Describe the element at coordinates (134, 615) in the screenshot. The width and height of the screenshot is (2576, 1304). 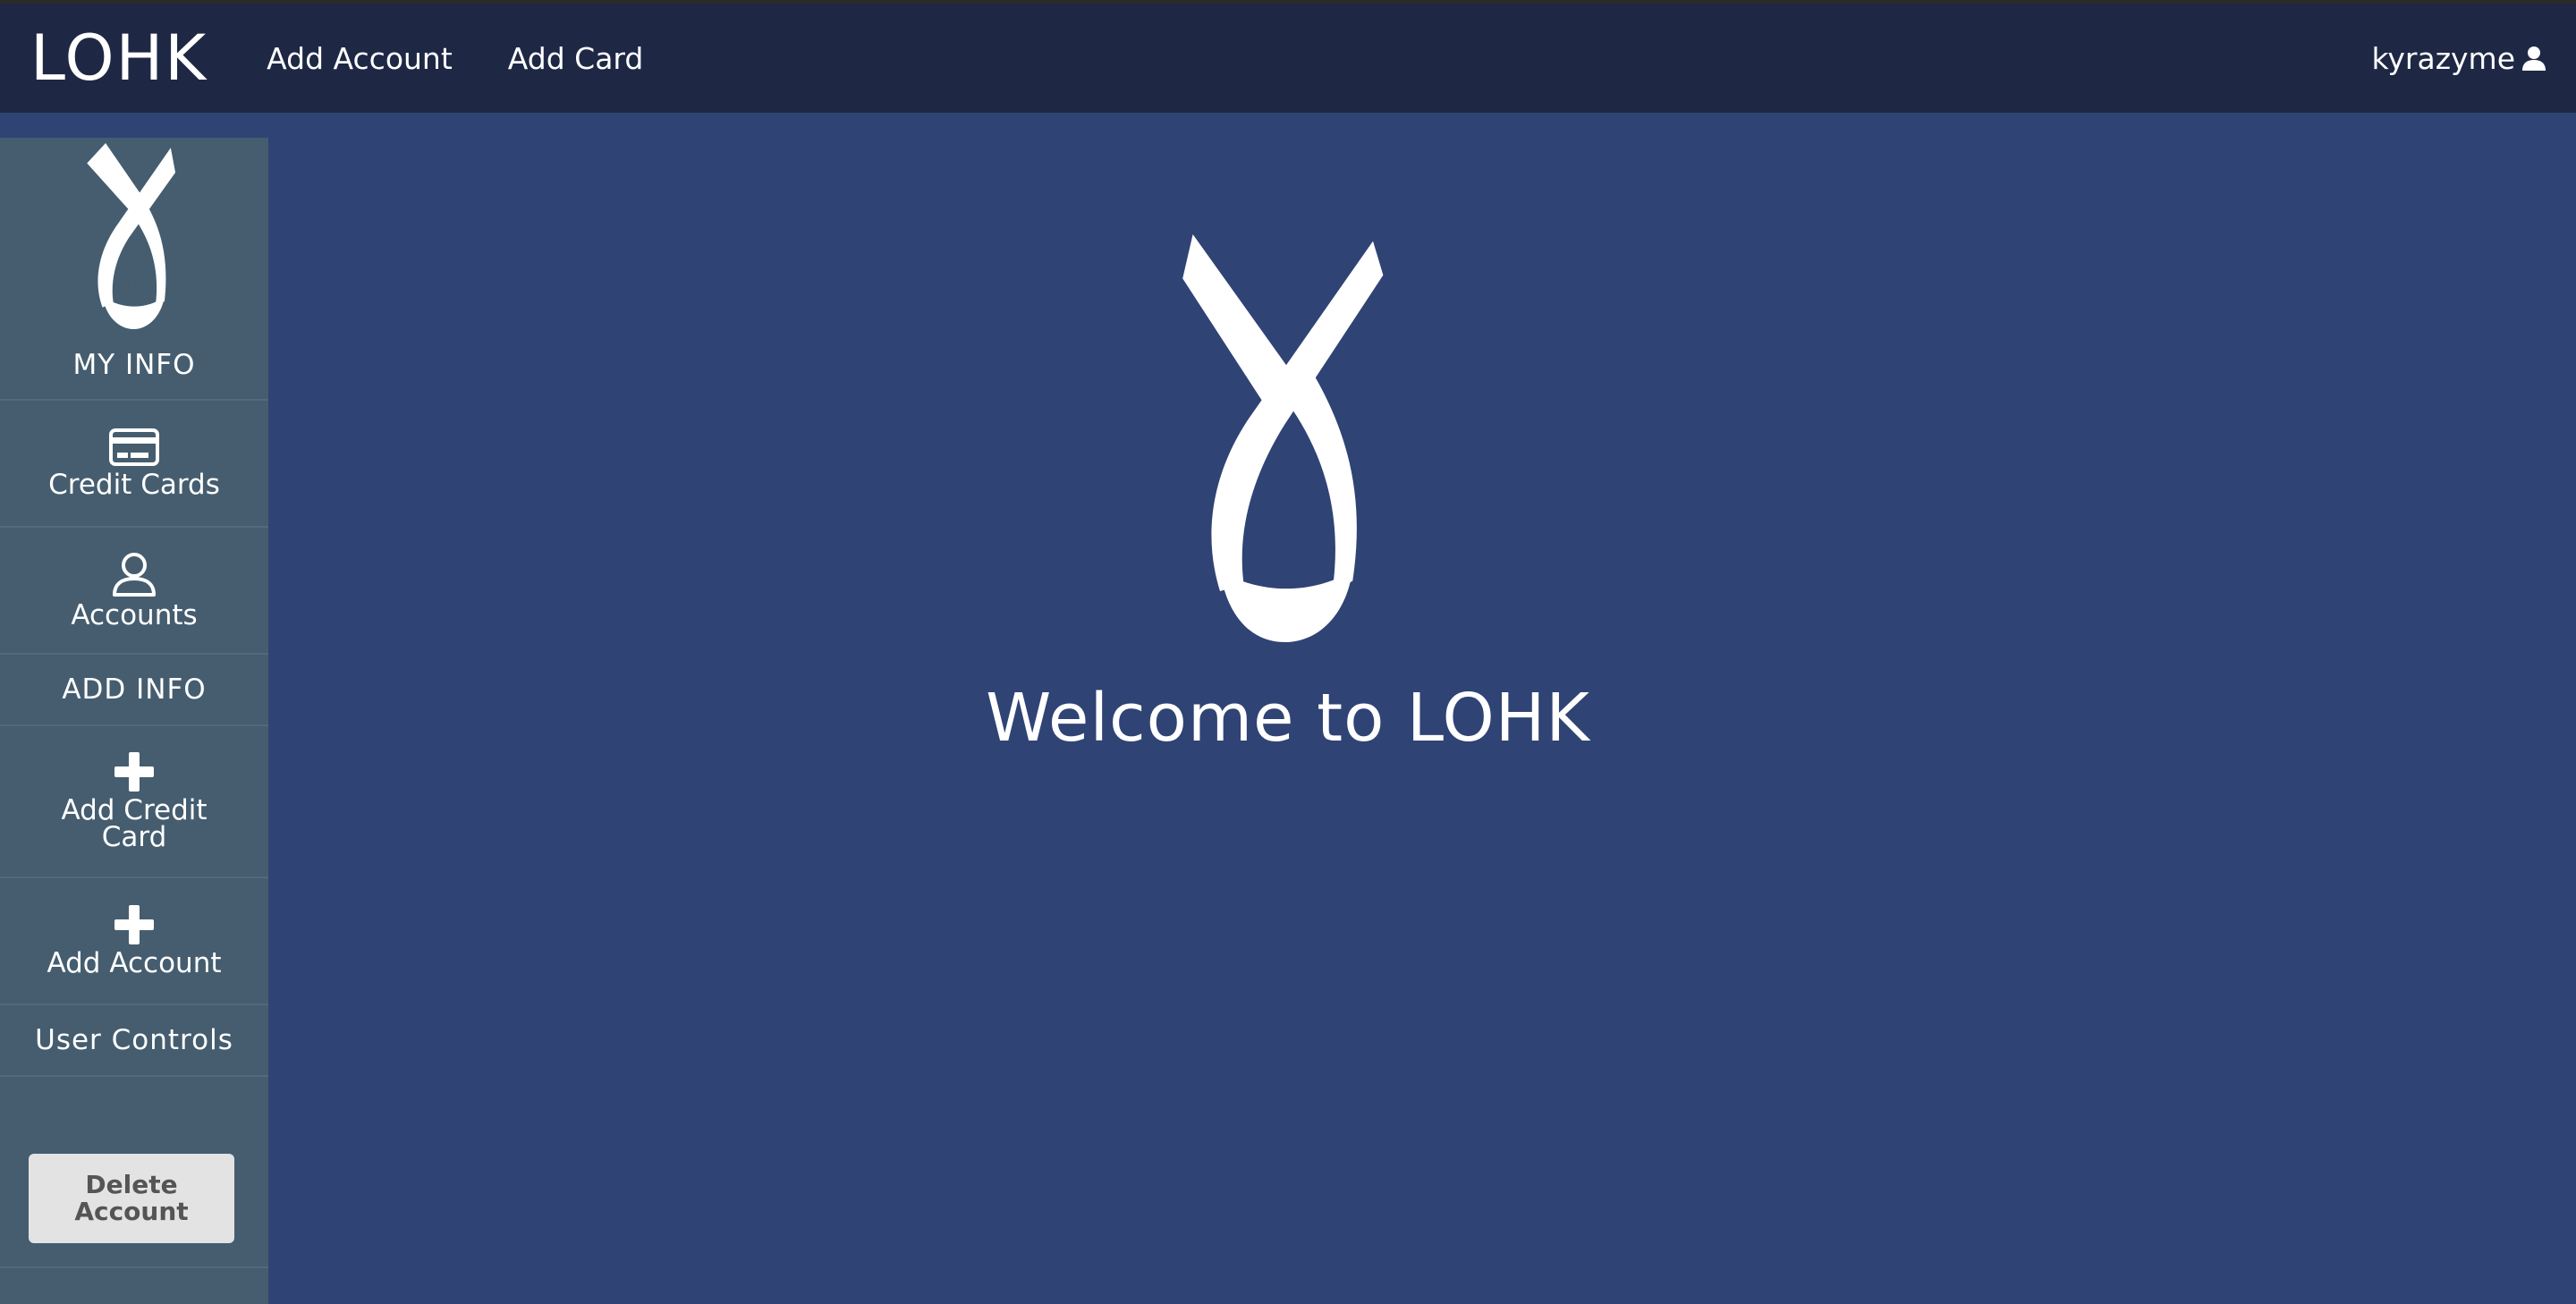
I see `sidebar-item-label: Accounts` at that location.